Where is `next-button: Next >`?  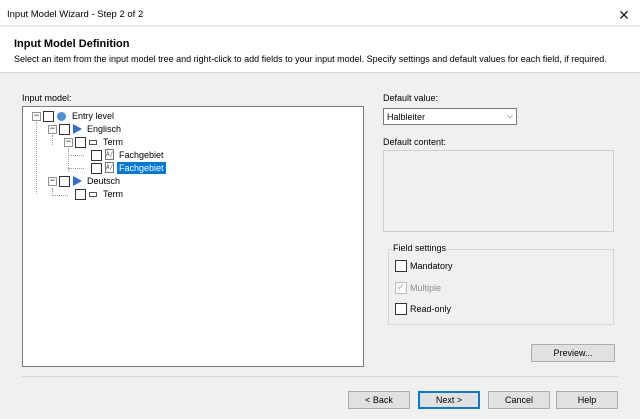
next-button: Next > is located at coordinates (449, 400).